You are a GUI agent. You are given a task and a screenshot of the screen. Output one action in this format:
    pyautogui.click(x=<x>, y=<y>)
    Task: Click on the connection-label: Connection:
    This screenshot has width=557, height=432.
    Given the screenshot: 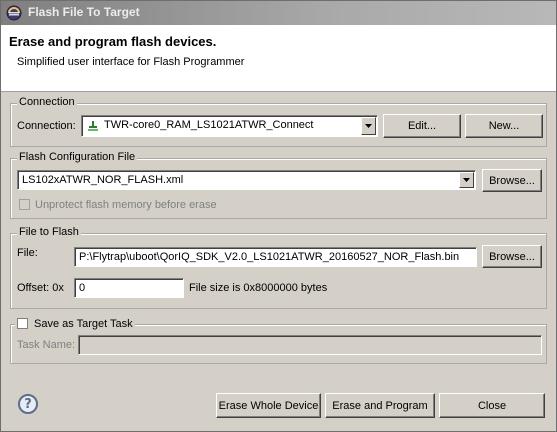 What is the action you would take?
    pyautogui.click(x=46, y=126)
    